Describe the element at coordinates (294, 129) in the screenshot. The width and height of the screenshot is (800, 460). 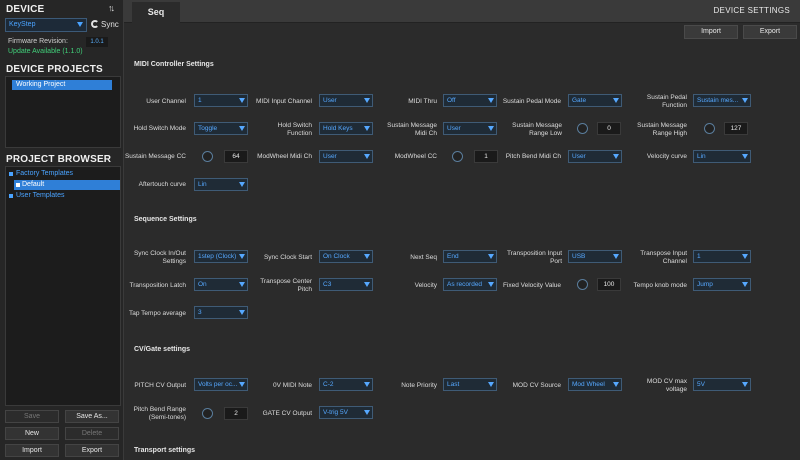
I see `hold-switch-function-label: Hold Switch Function` at that location.